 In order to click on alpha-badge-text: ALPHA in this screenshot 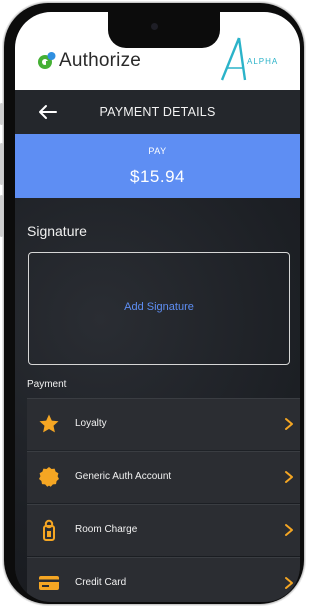, I will do `click(262, 61)`.